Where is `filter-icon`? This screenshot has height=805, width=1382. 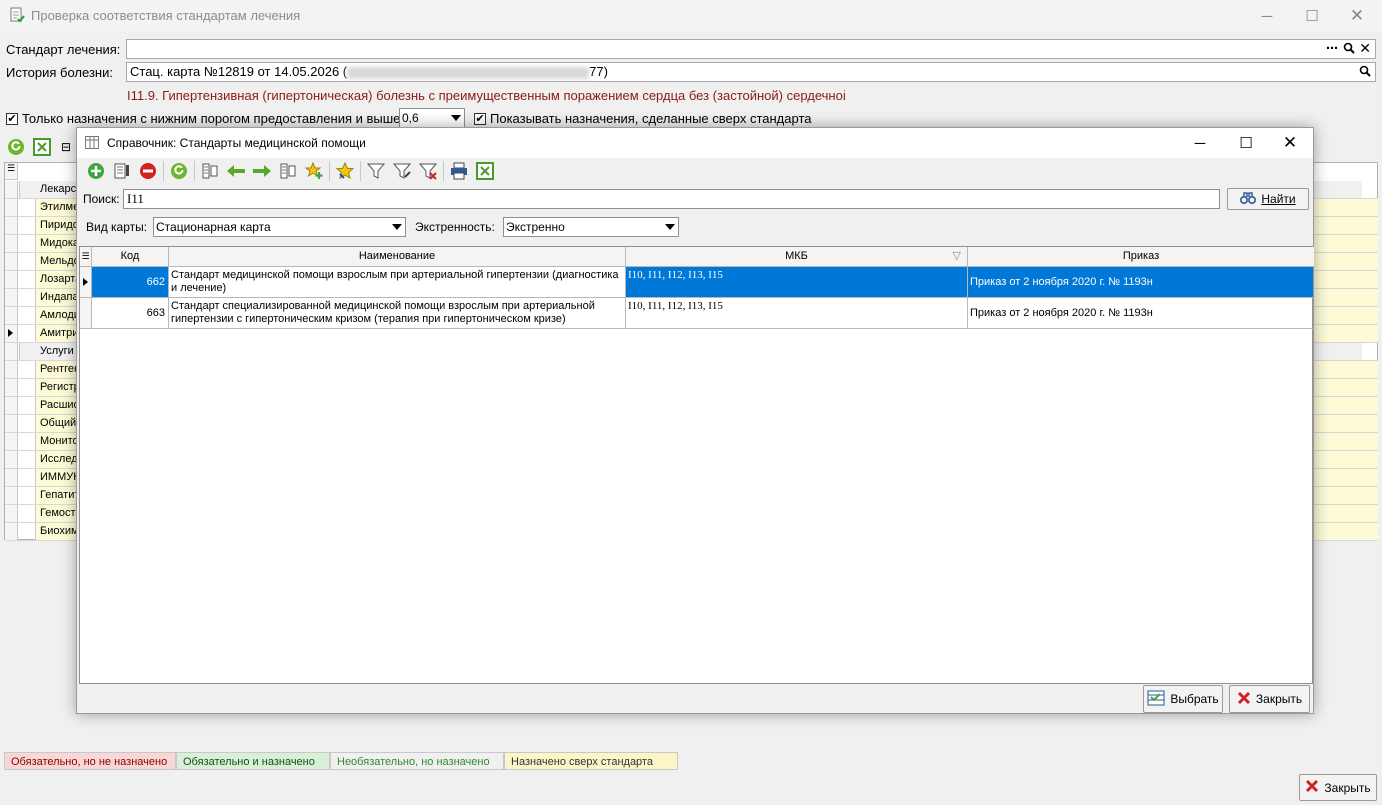
filter-icon is located at coordinates (376, 171).